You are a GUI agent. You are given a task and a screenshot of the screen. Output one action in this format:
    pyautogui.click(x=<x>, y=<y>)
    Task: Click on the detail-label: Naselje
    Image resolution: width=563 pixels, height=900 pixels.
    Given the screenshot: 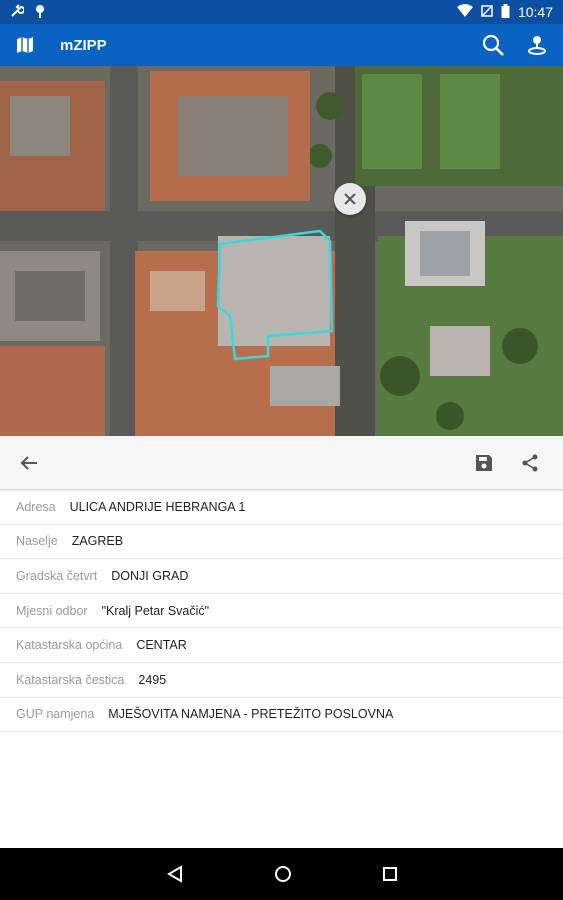 What is the action you would take?
    pyautogui.click(x=37, y=541)
    